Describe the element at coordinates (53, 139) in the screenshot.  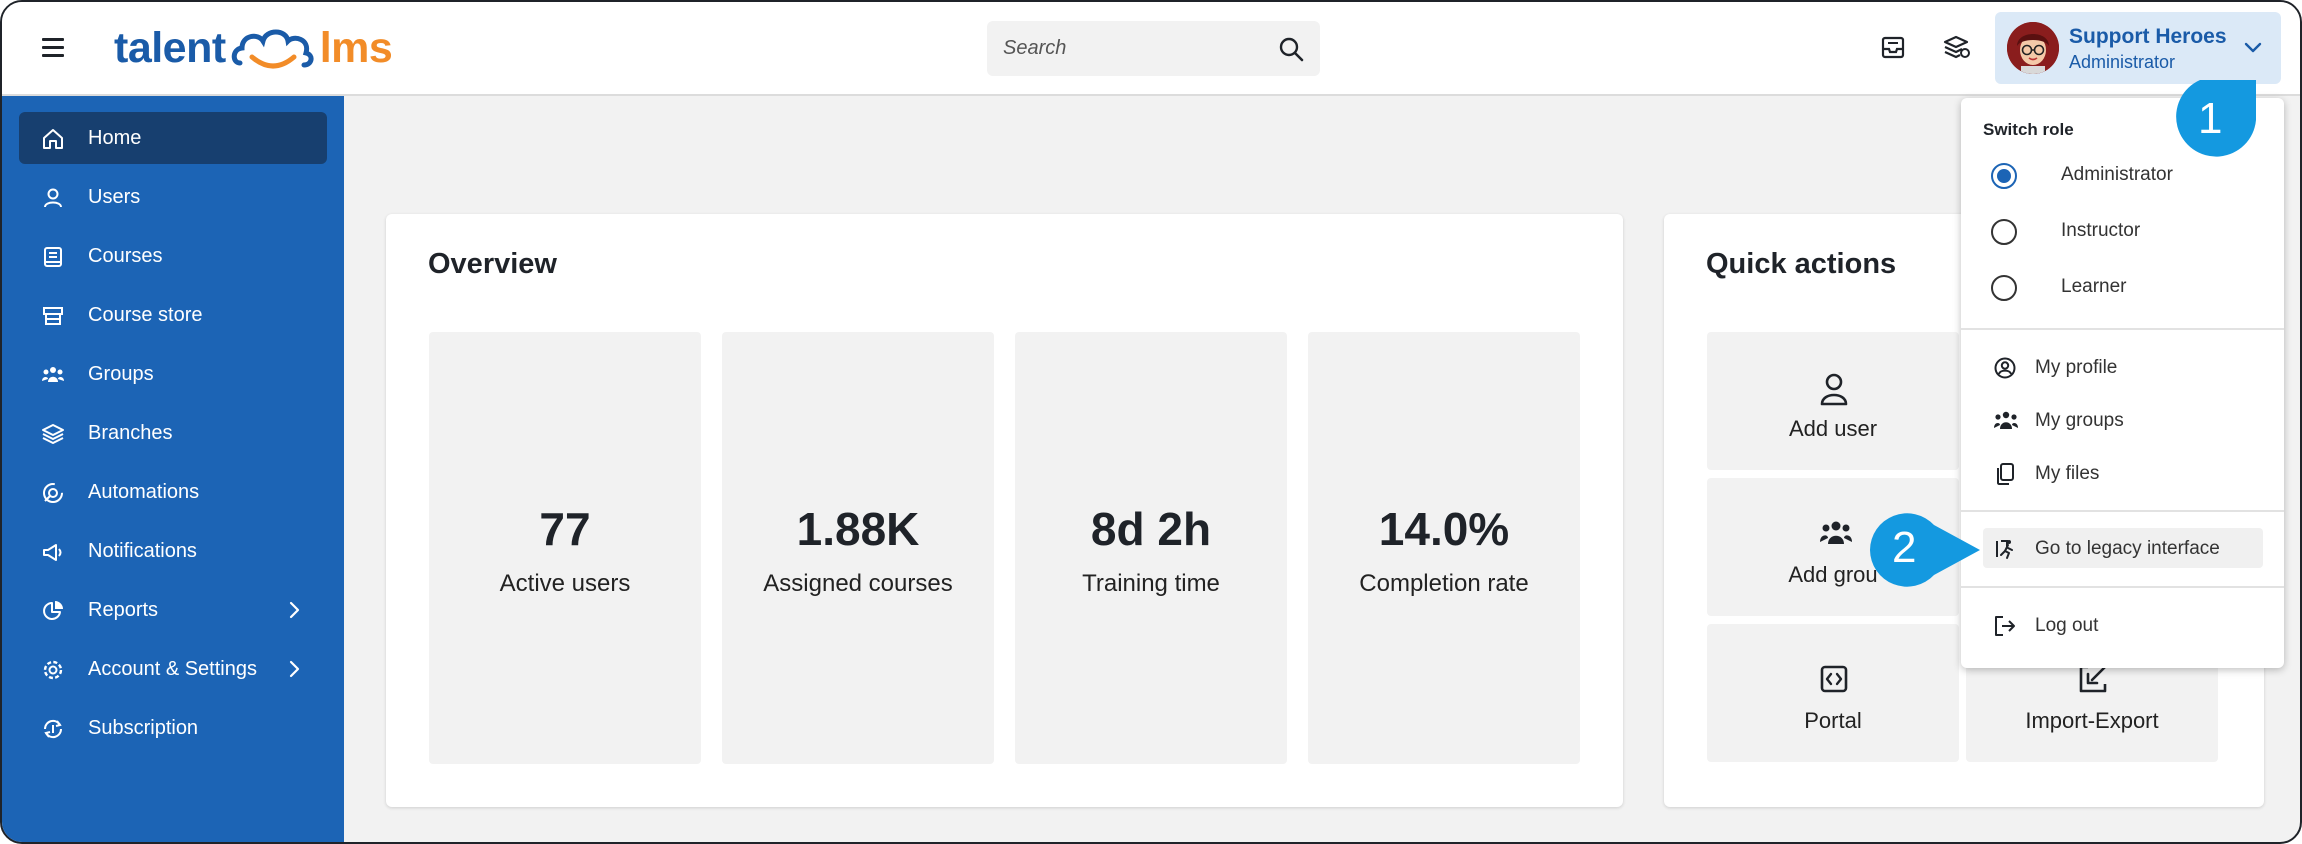
I see `home-icon` at that location.